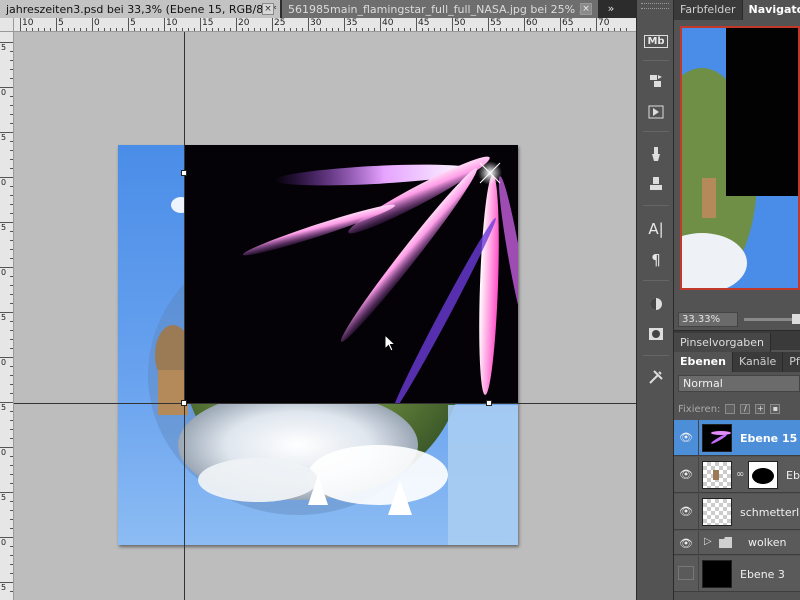 Image resolution: width=800 pixels, height=600 pixels. What do you see at coordinates (244, 23) in the screenshot?
I see `ruler-label: 20` at bounding box center [244, 23].